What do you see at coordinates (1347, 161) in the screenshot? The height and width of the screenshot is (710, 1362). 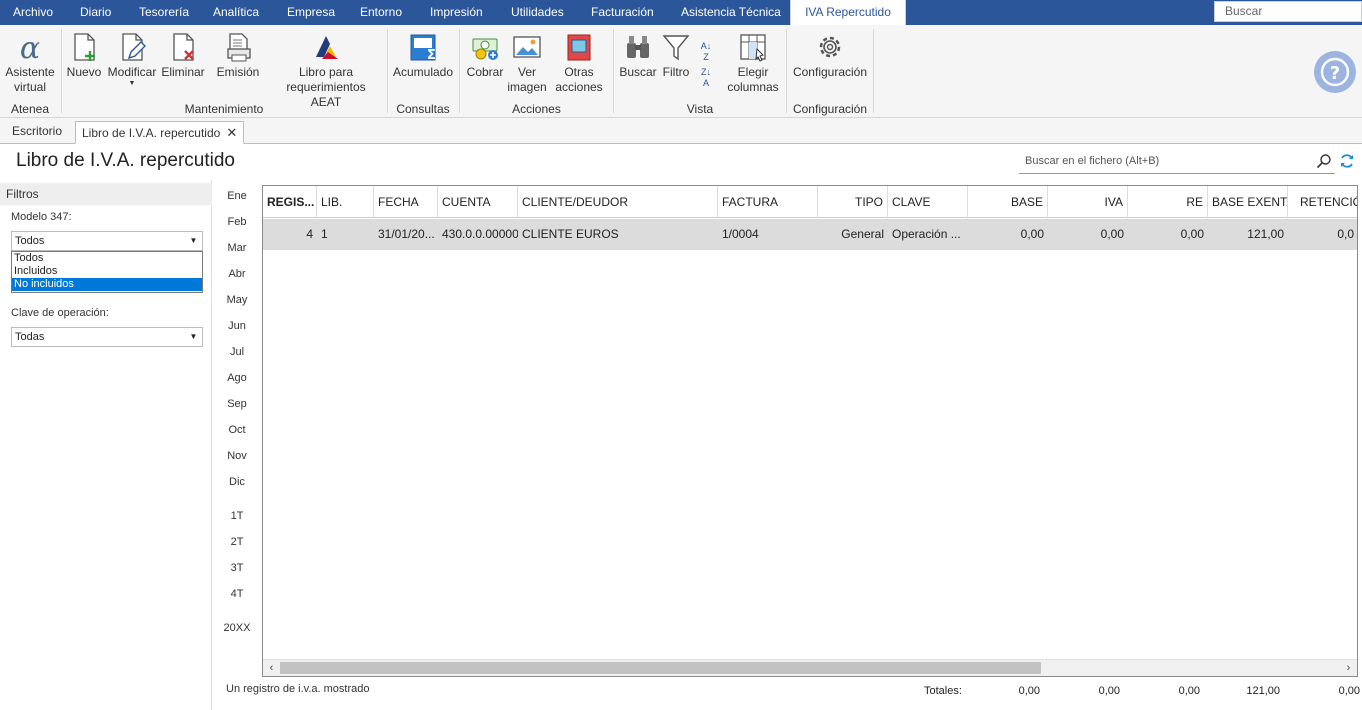 I see `refresh-icon` at bounding box center [1347, 161].